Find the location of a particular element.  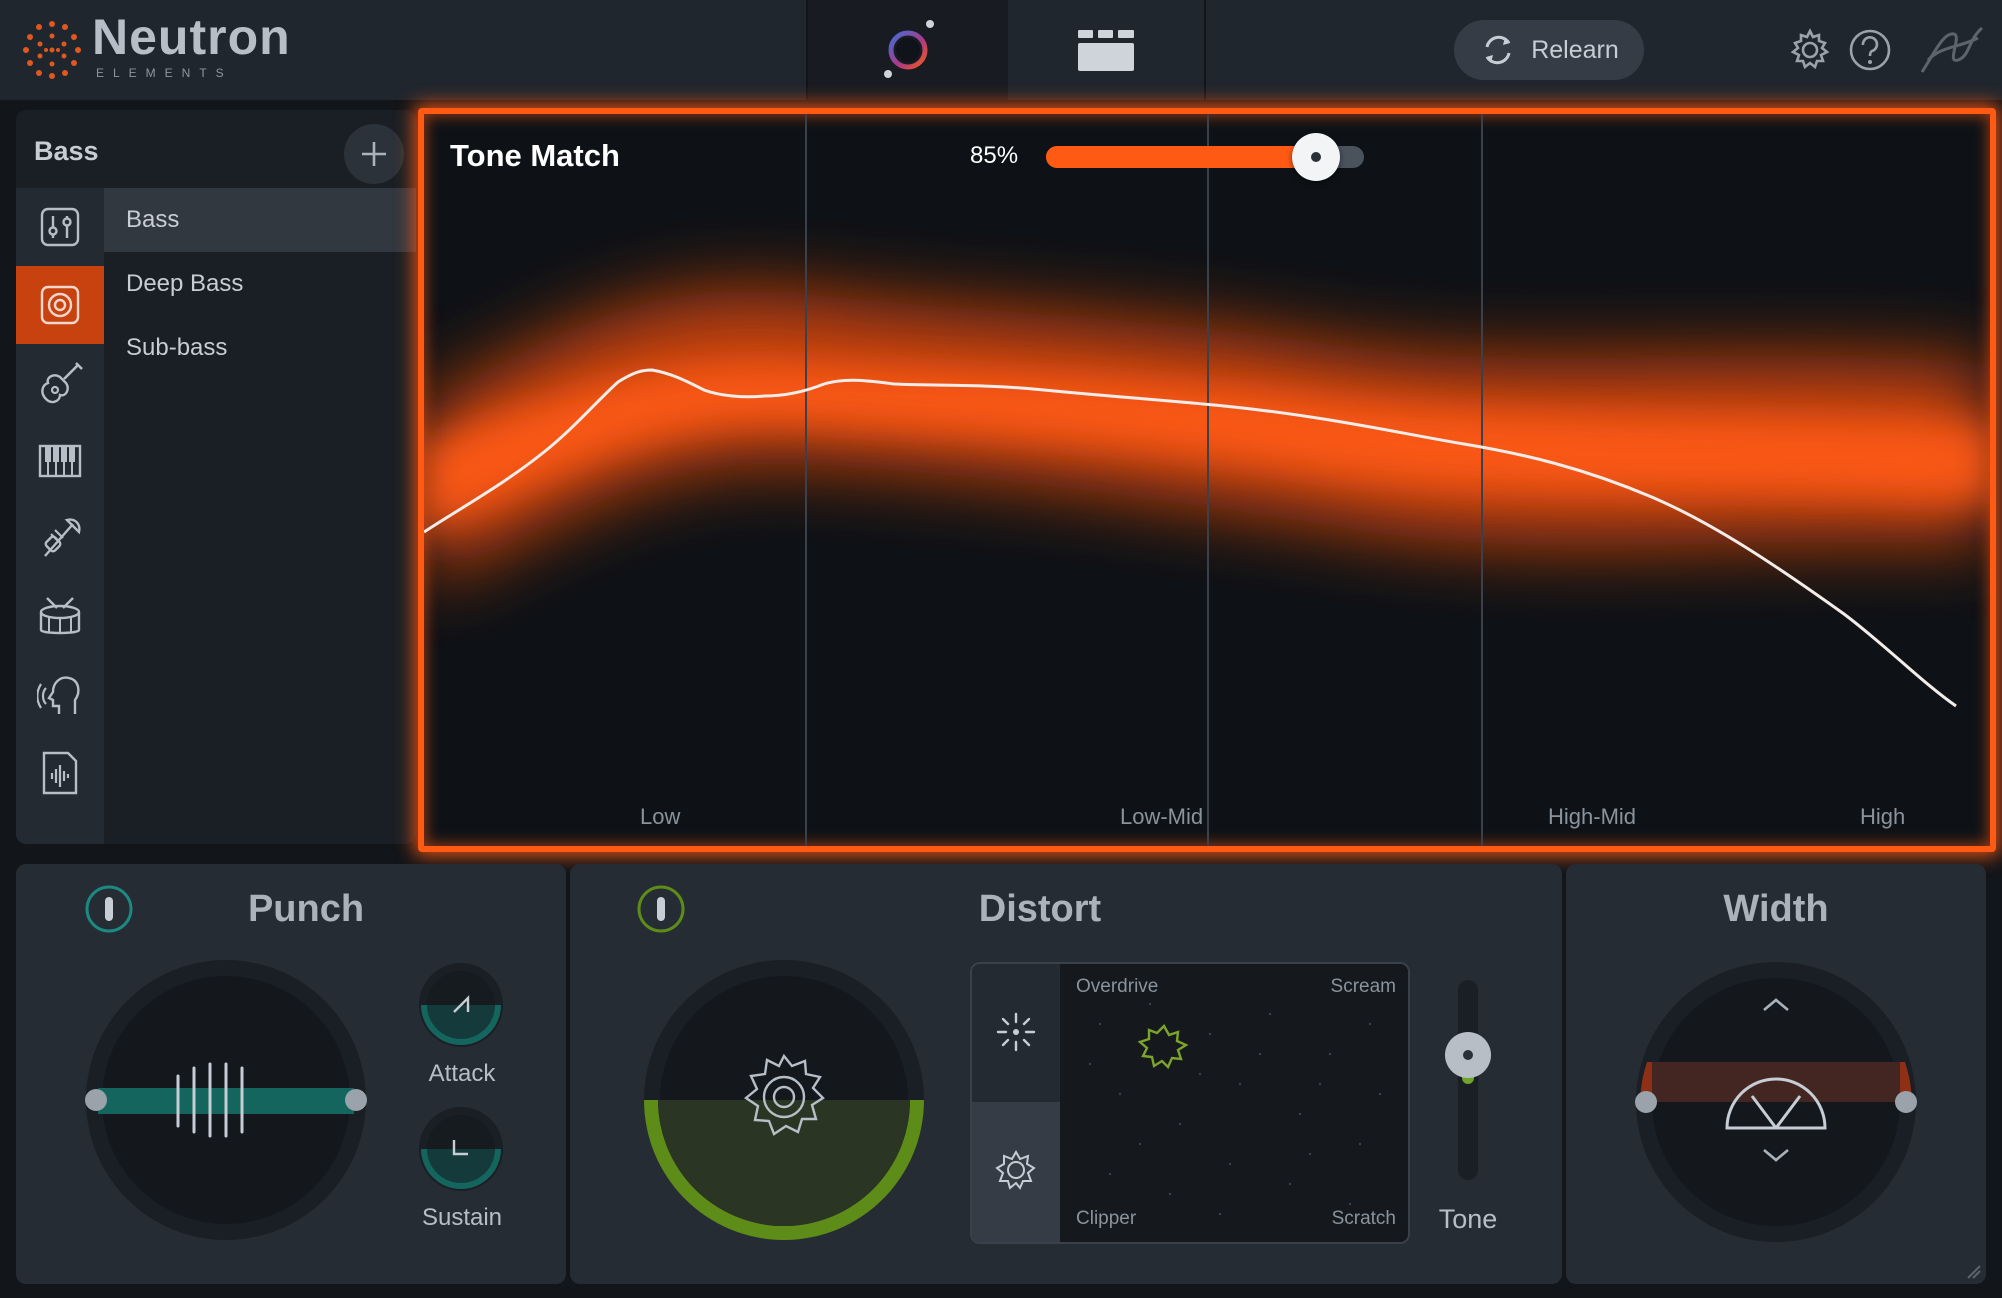

sustain-label: Sustain is located at coordinates (462, 1217).